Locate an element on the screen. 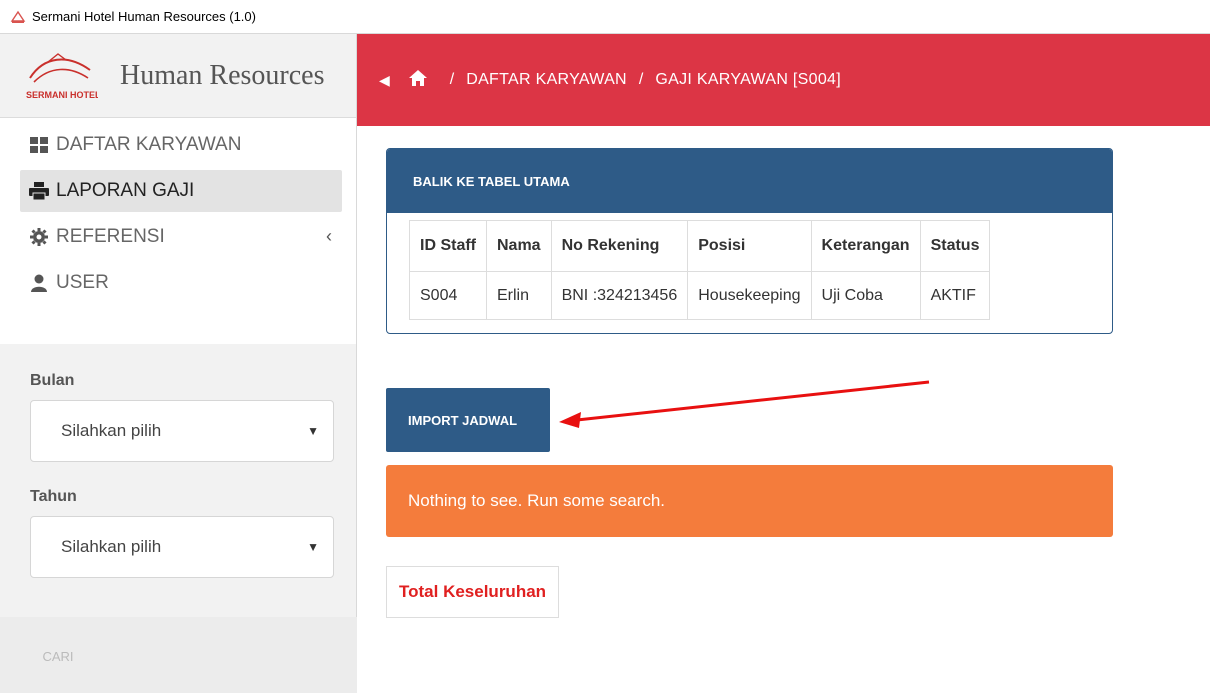 The height and width of the screenshot is (693, 1210). table-cell: Uji Coba is located at coordinates (865, 295).